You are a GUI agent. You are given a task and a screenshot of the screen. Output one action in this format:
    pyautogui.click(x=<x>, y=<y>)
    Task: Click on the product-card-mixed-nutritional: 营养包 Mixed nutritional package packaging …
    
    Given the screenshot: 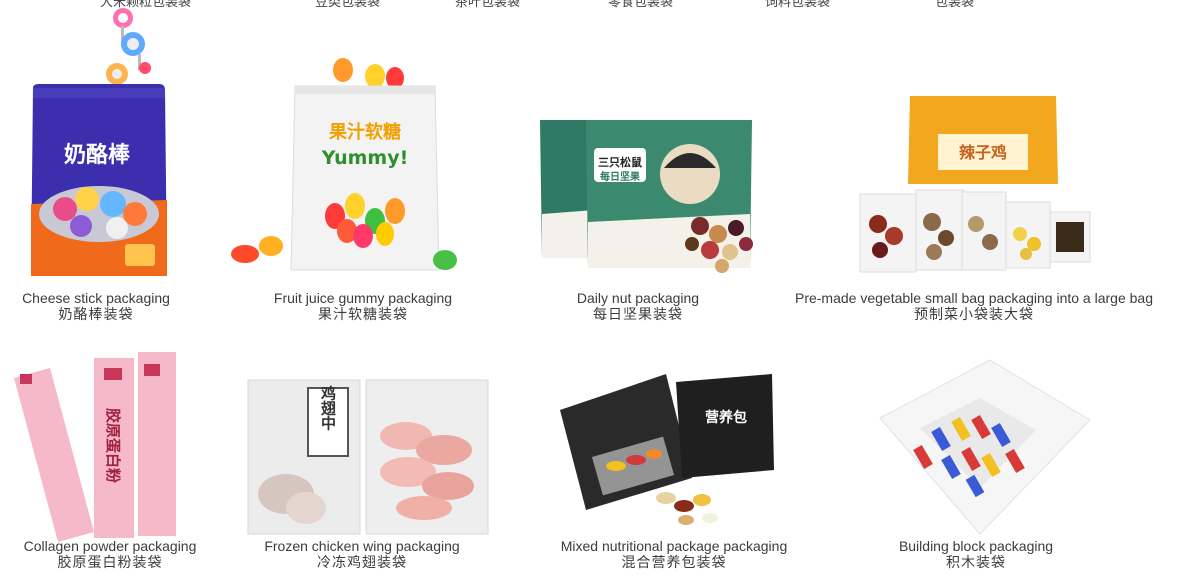 What is the action you would take?
    pyautogui.click(x=675, y=458)
    